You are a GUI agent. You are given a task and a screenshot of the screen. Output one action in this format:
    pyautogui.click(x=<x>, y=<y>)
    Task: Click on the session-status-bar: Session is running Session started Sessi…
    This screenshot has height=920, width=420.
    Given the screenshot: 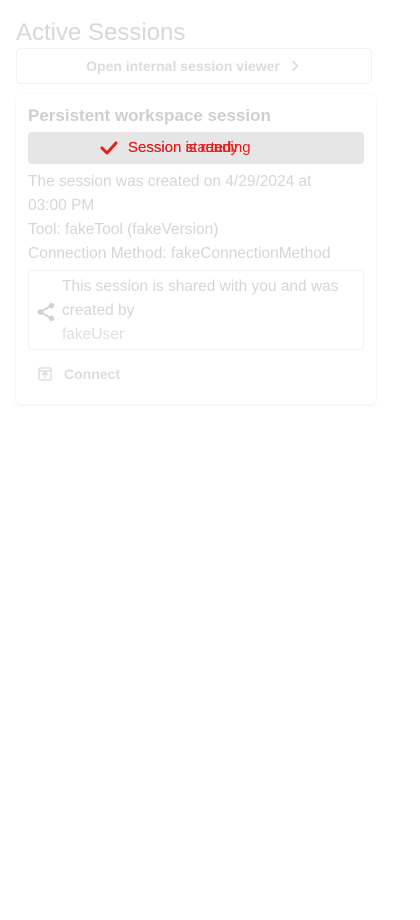 What is the action you would take?
    pyautogui.click(x=196, y=148)
    